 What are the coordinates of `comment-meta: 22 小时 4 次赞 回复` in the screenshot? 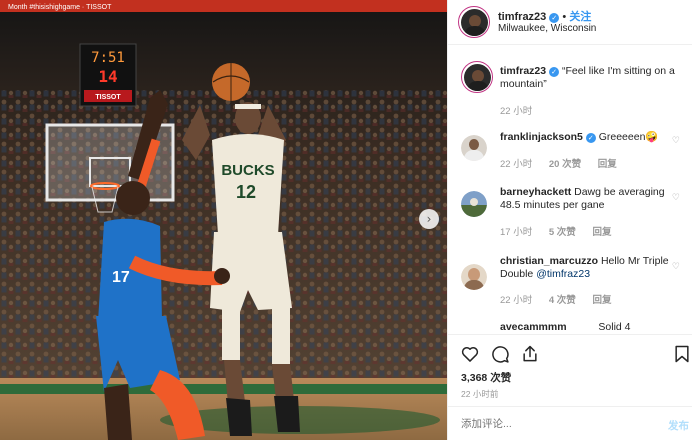 It's located at (562, 299).